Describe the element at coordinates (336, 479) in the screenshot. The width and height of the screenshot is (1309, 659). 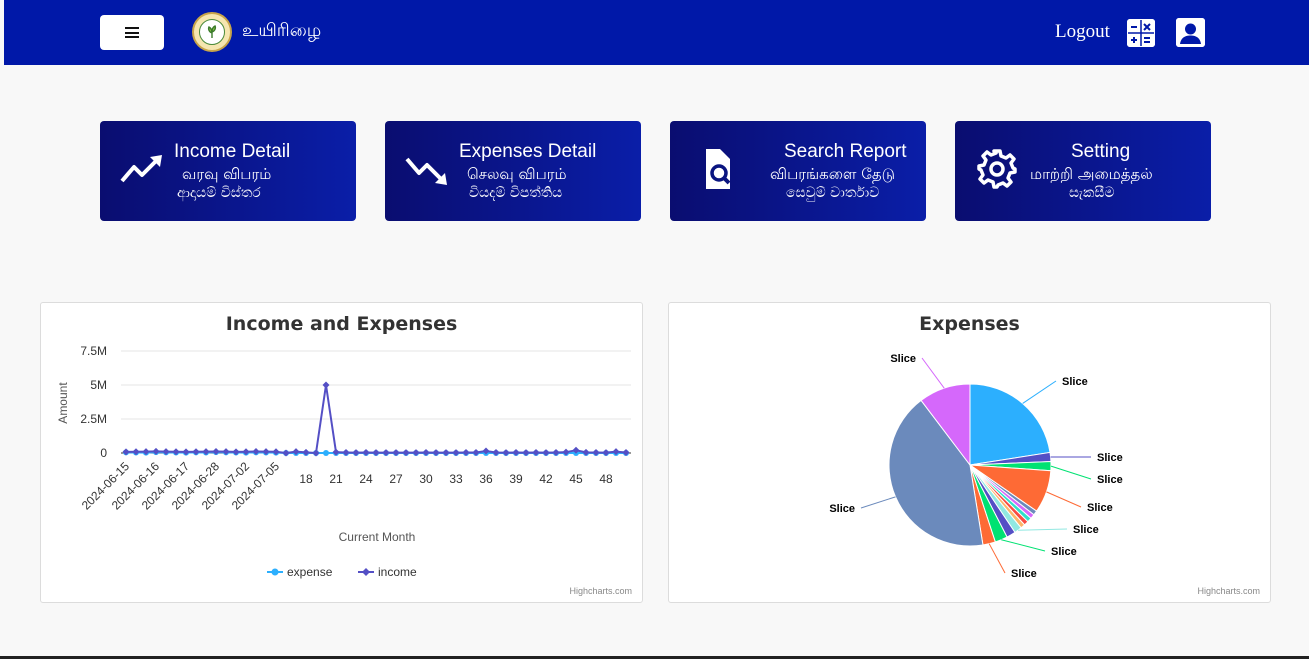
I see `x-tick-label: 21` at that location.